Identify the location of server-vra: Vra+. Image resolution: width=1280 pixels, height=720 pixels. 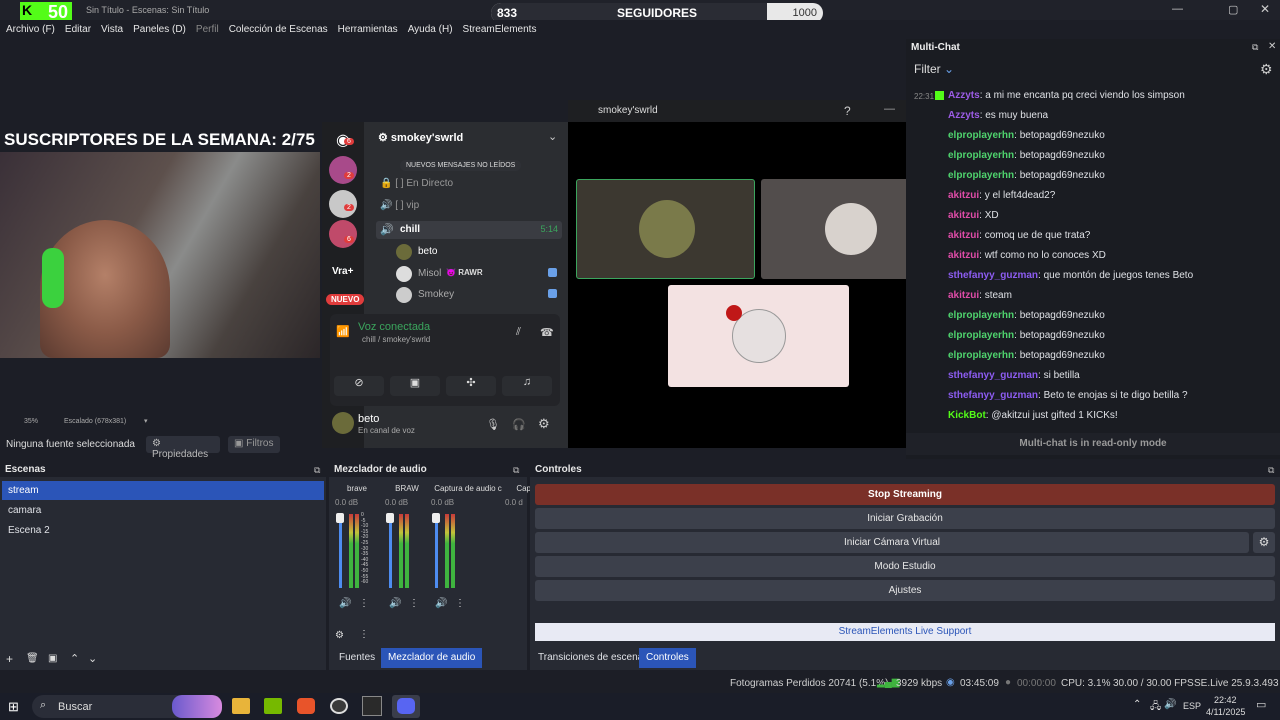
(342, 271).